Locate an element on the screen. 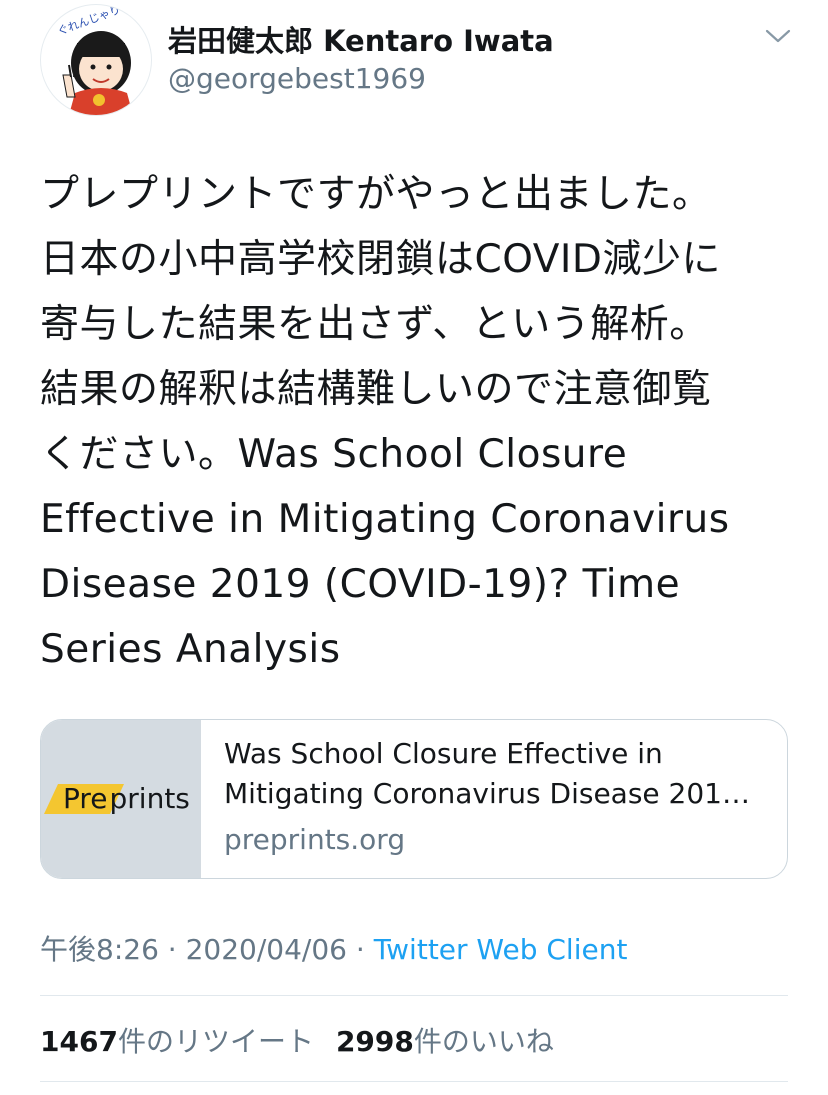 This screenshot has width=828, height=1095. link-card-thumbnail: Preprints is located at coordinates (121, 799).